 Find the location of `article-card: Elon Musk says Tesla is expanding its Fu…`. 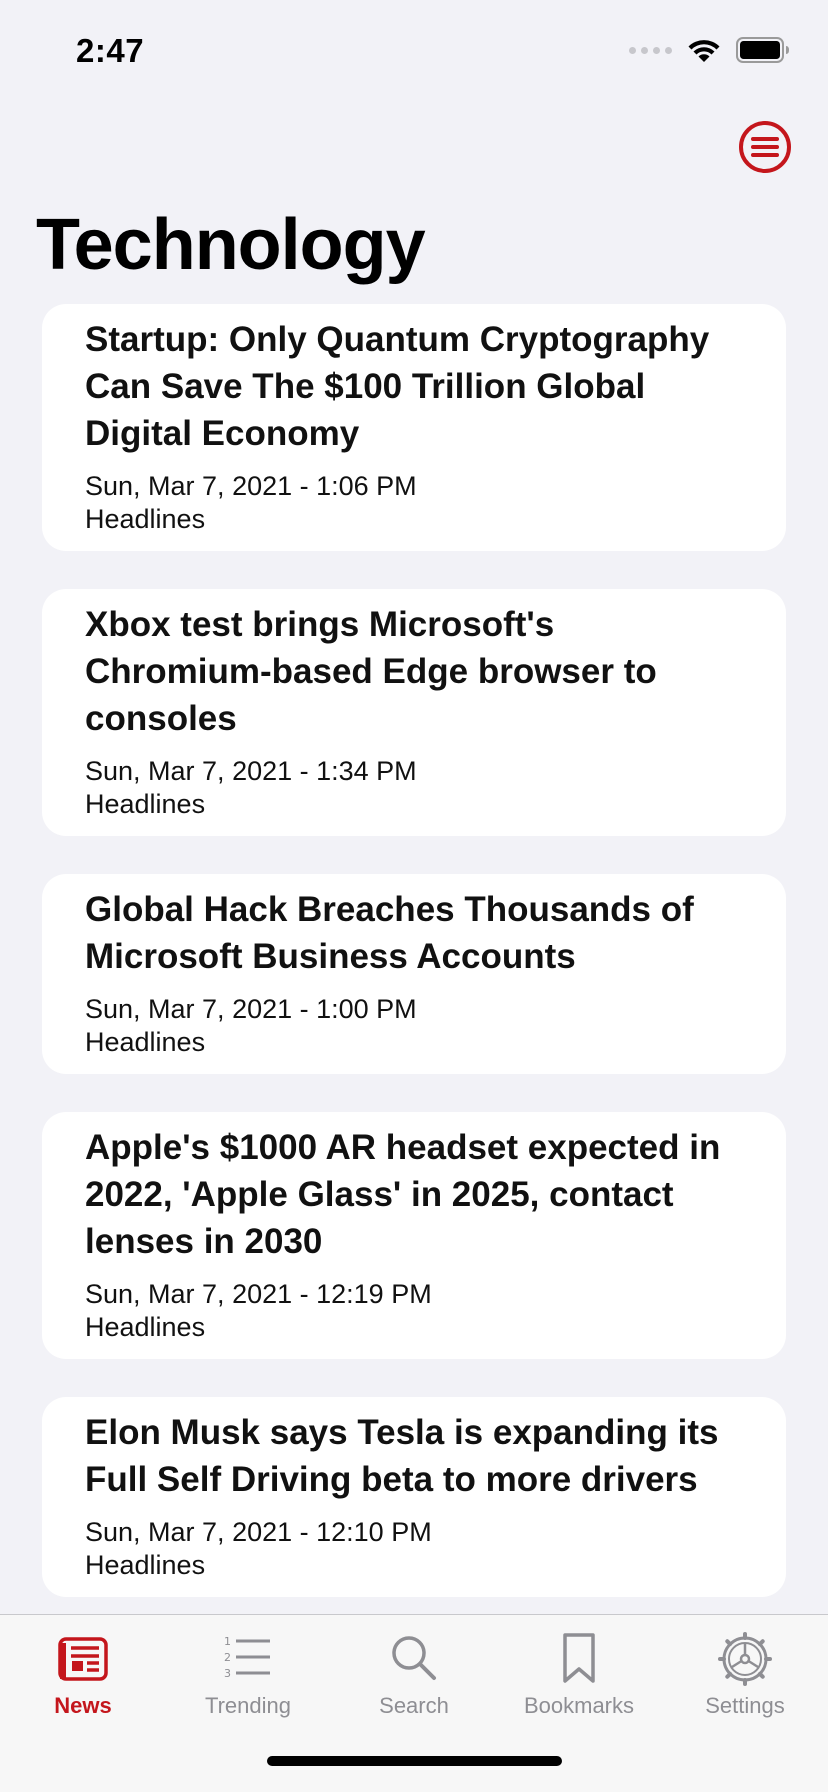

article-card: Elon Musk says Tesla is expanding its Fu… is located at coordinates (414, 1497).